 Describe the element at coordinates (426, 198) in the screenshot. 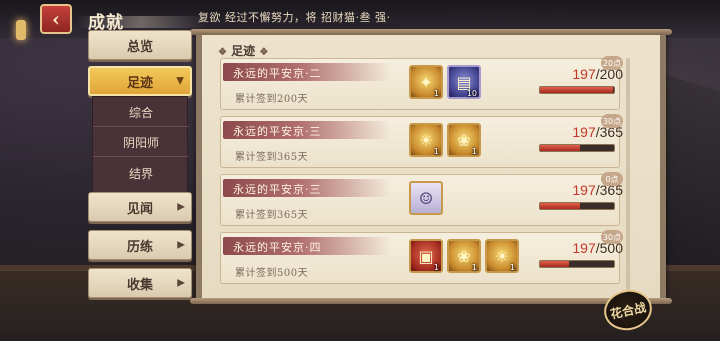

I see `white-hair-character-icon: ☺` at that location.